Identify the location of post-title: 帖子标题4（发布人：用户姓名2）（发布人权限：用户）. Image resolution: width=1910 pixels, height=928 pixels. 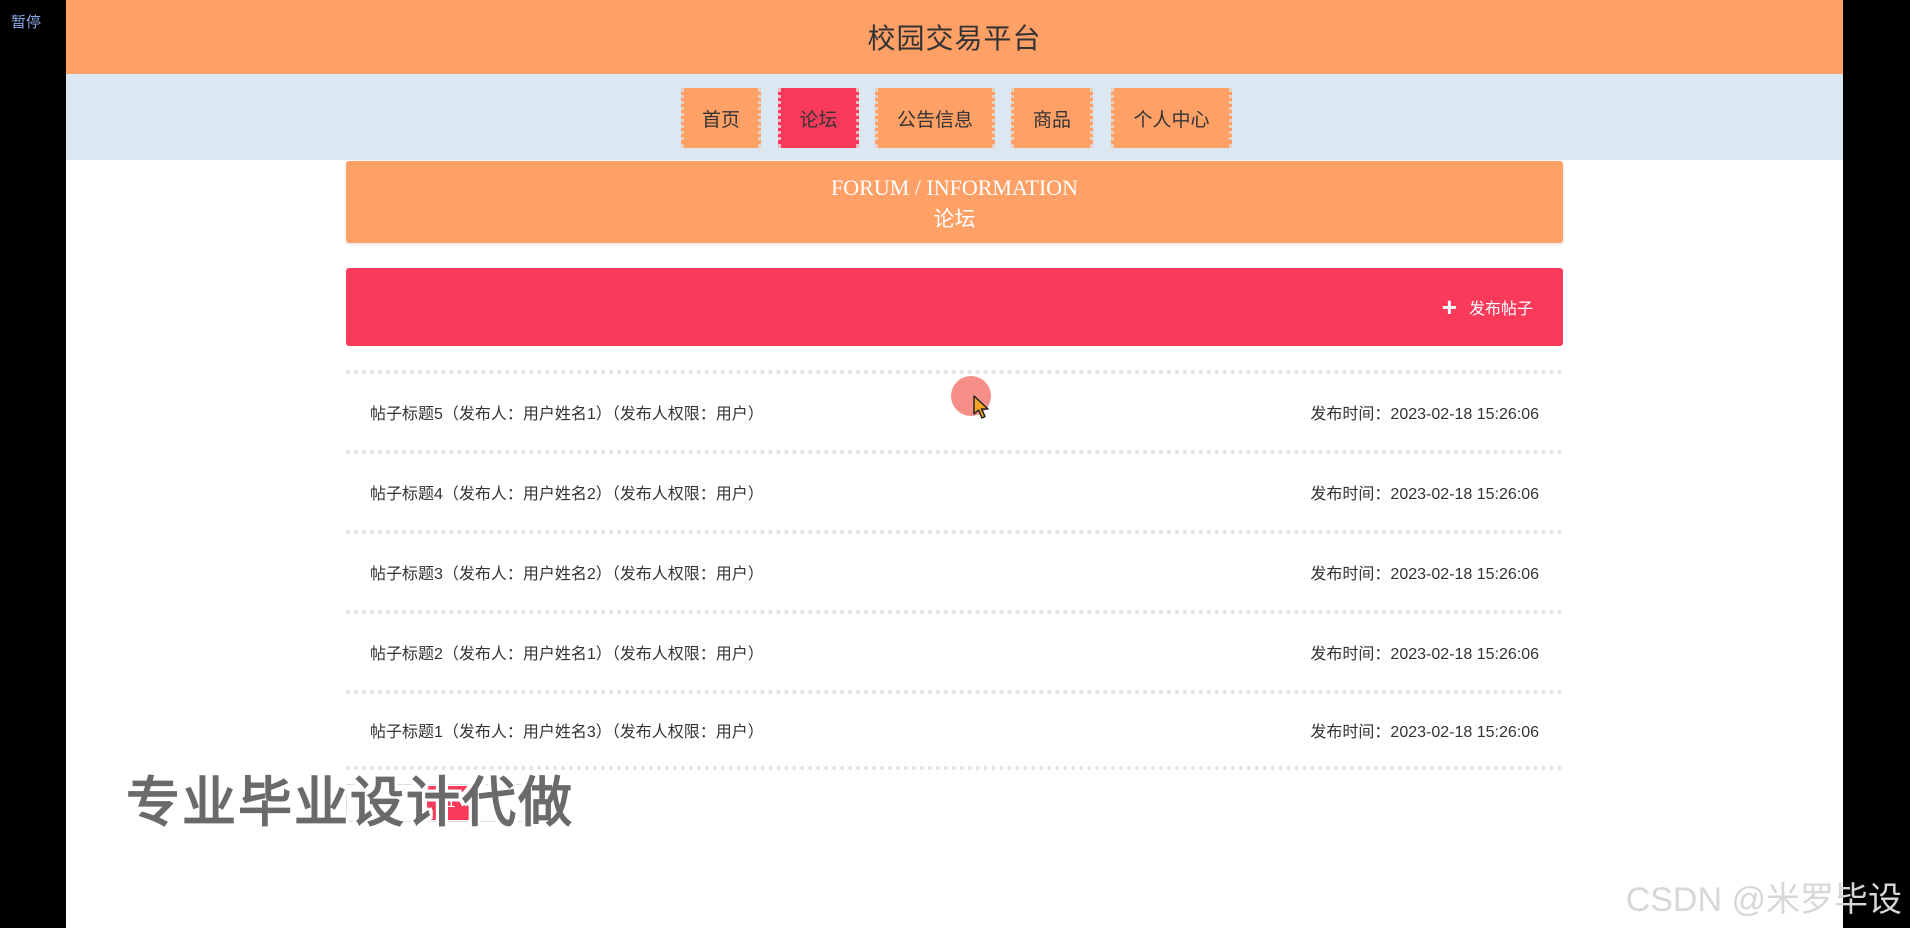
(567, 494).